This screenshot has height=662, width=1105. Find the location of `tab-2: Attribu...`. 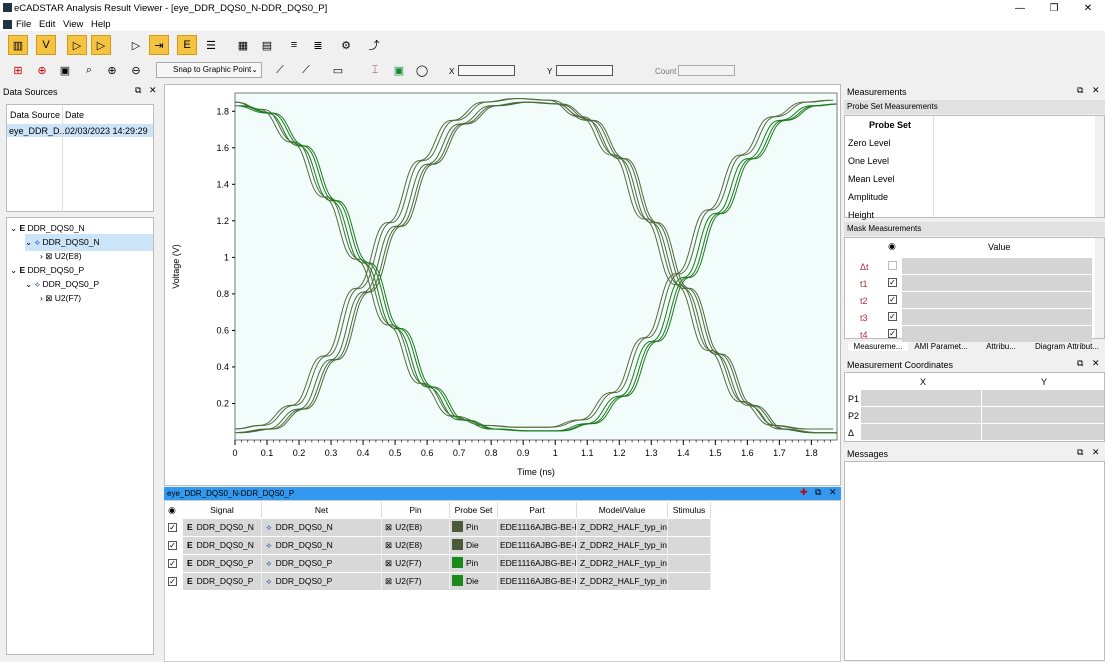

tab-2: Attribu... is located at coordinates (1001, 346).